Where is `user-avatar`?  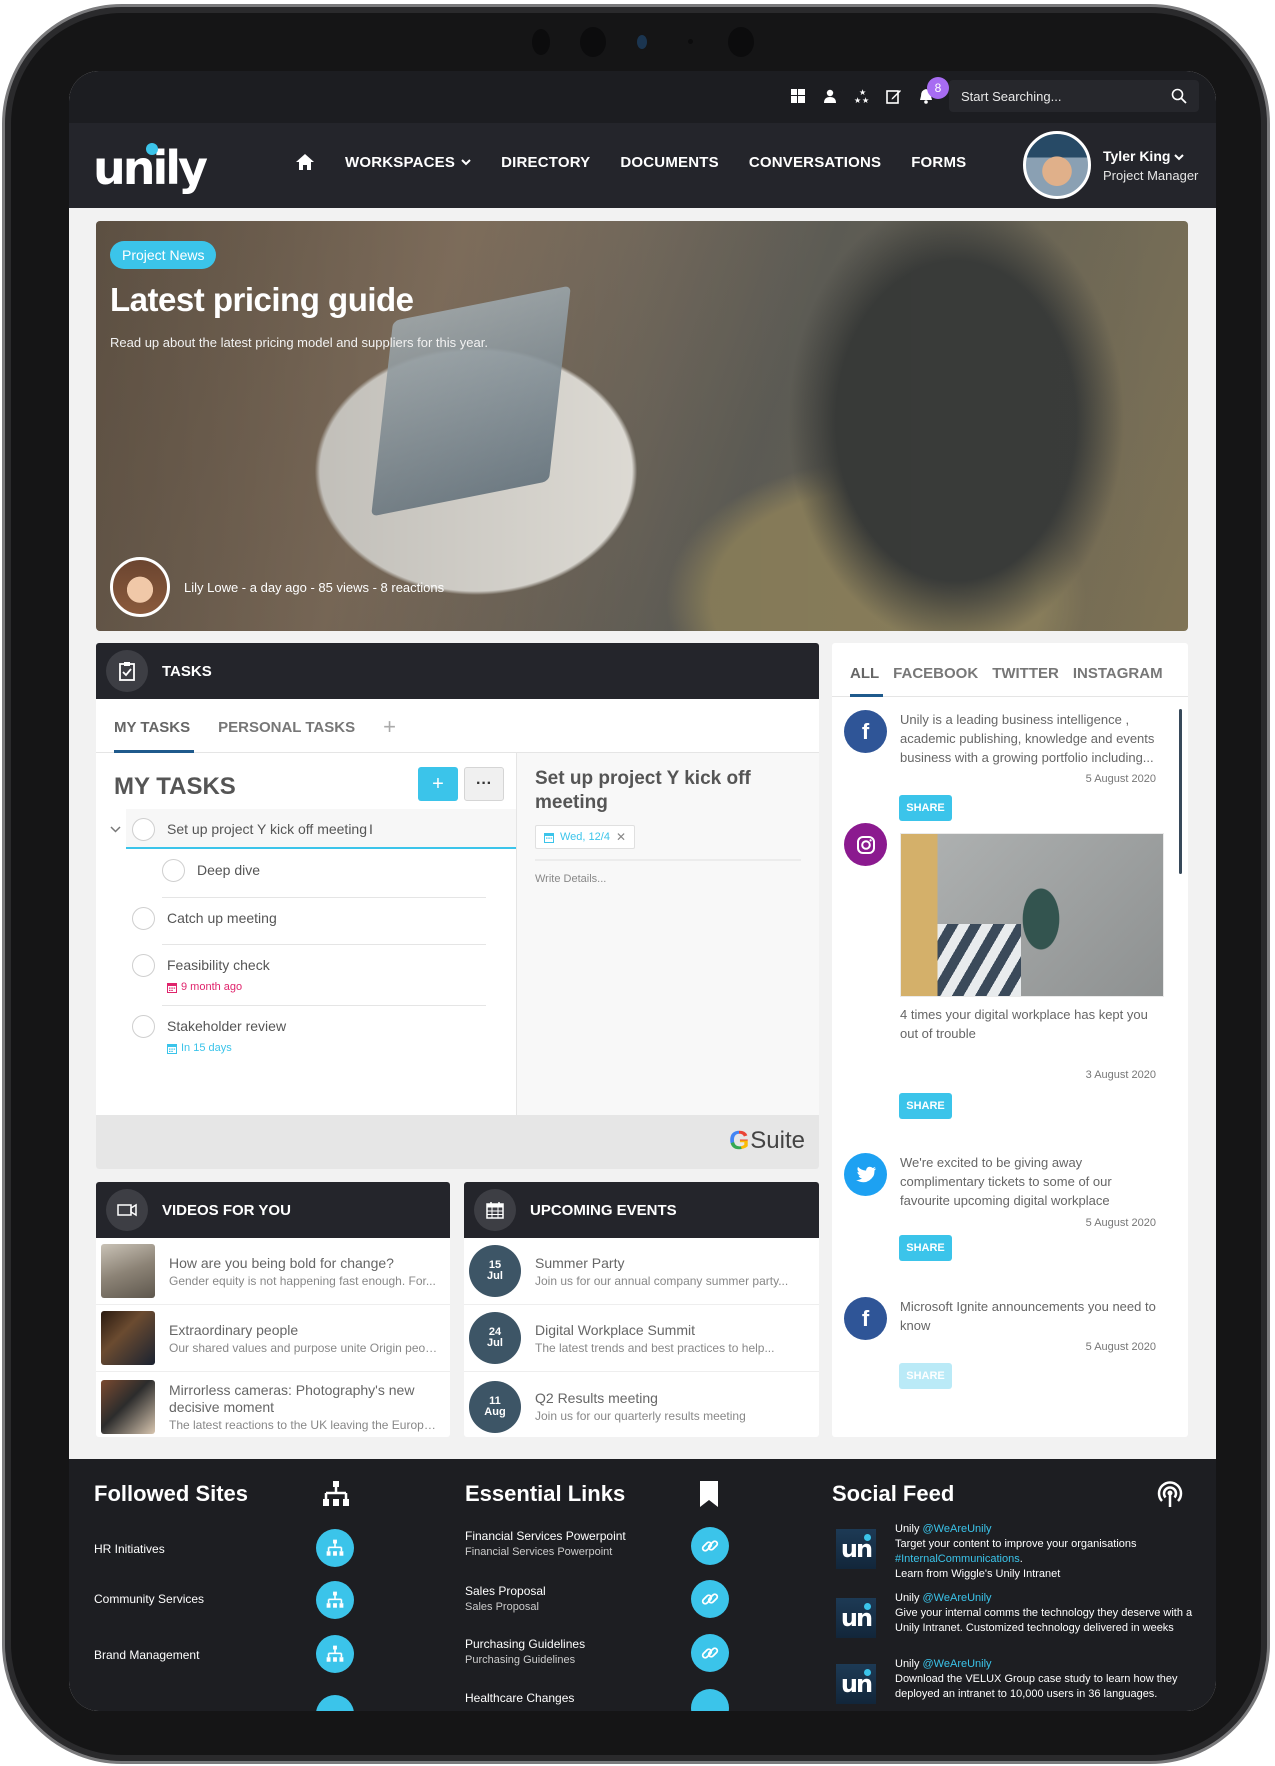 user-avatar is located at coordinates (1057, 165).